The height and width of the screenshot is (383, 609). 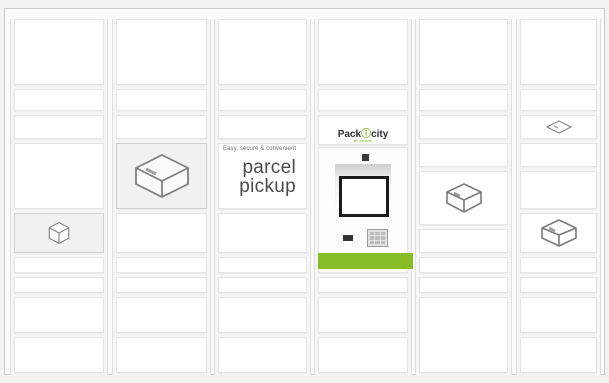 What do you see at coordinates (380, 134) in the screenshot?
I see `logo-text-city: city` at bounding box center [380, 134].